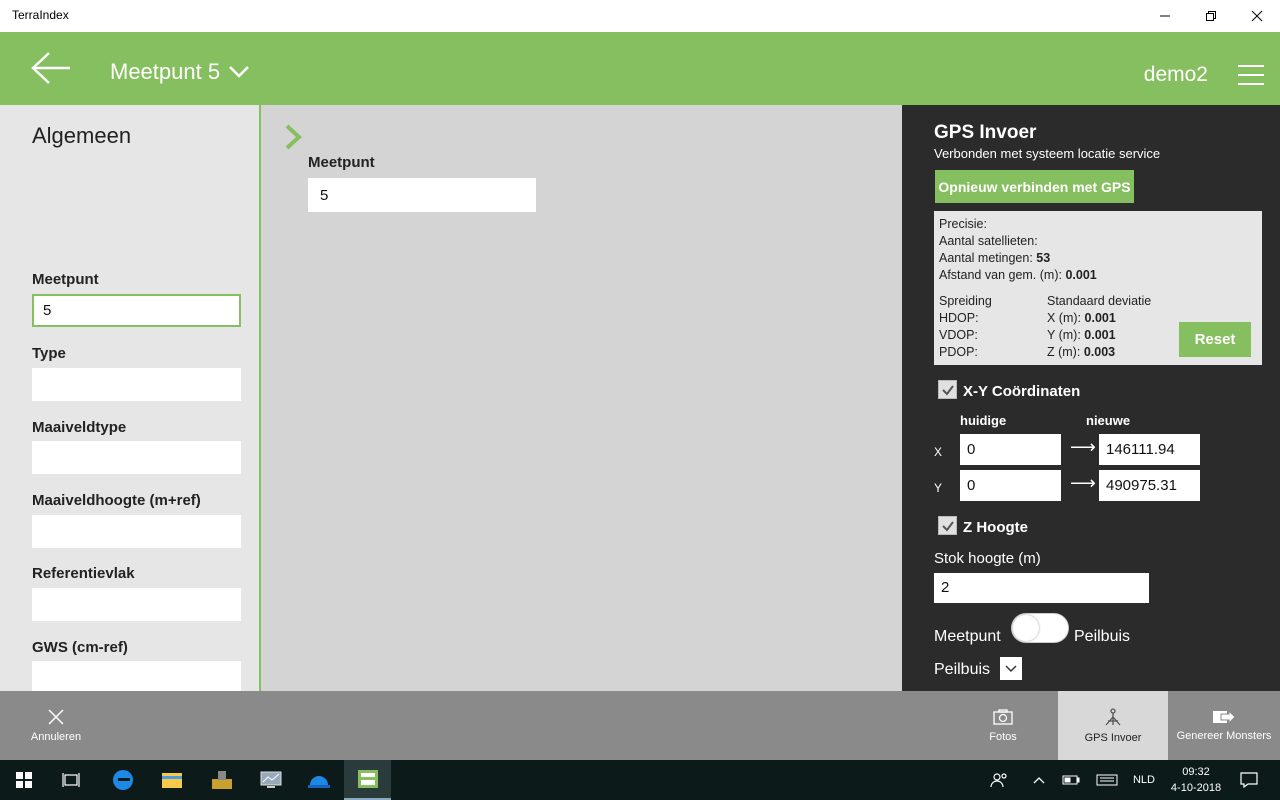 This screenshot has width=1280, height=800. I want to click on tray-overflow-button, so click(1039, 780).